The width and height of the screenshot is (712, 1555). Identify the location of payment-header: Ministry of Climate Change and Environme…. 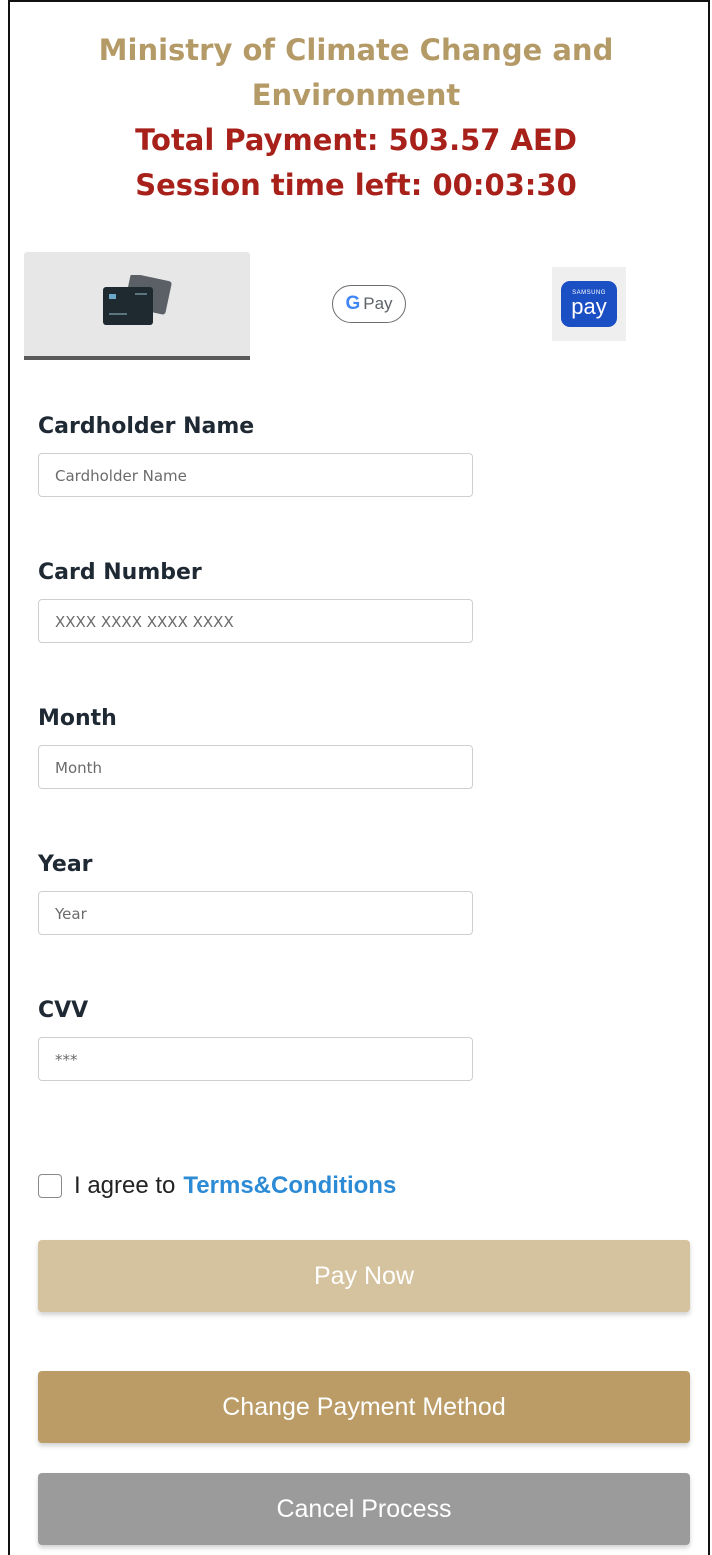
(356, 118).